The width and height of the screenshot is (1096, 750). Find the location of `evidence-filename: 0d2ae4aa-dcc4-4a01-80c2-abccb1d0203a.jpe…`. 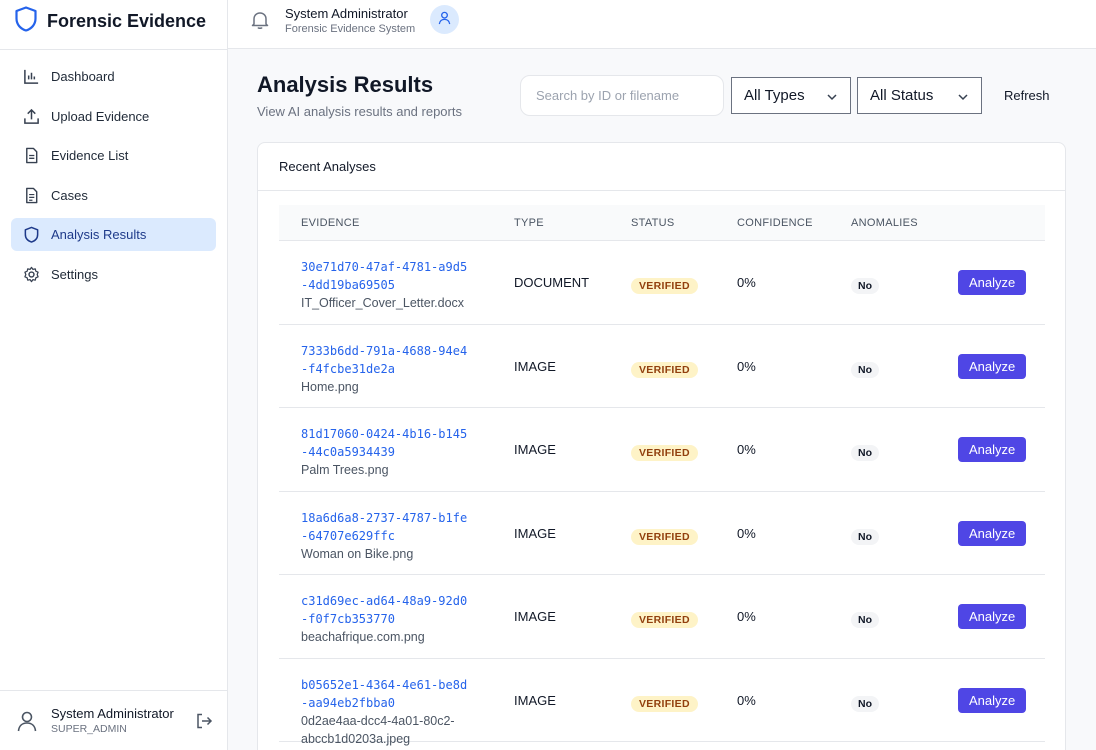

evidence-filename: 0d2ae4aa-dcc4-4a01-80c2-abccb1d0203a.jpe… is located at coordinates (378, 729).